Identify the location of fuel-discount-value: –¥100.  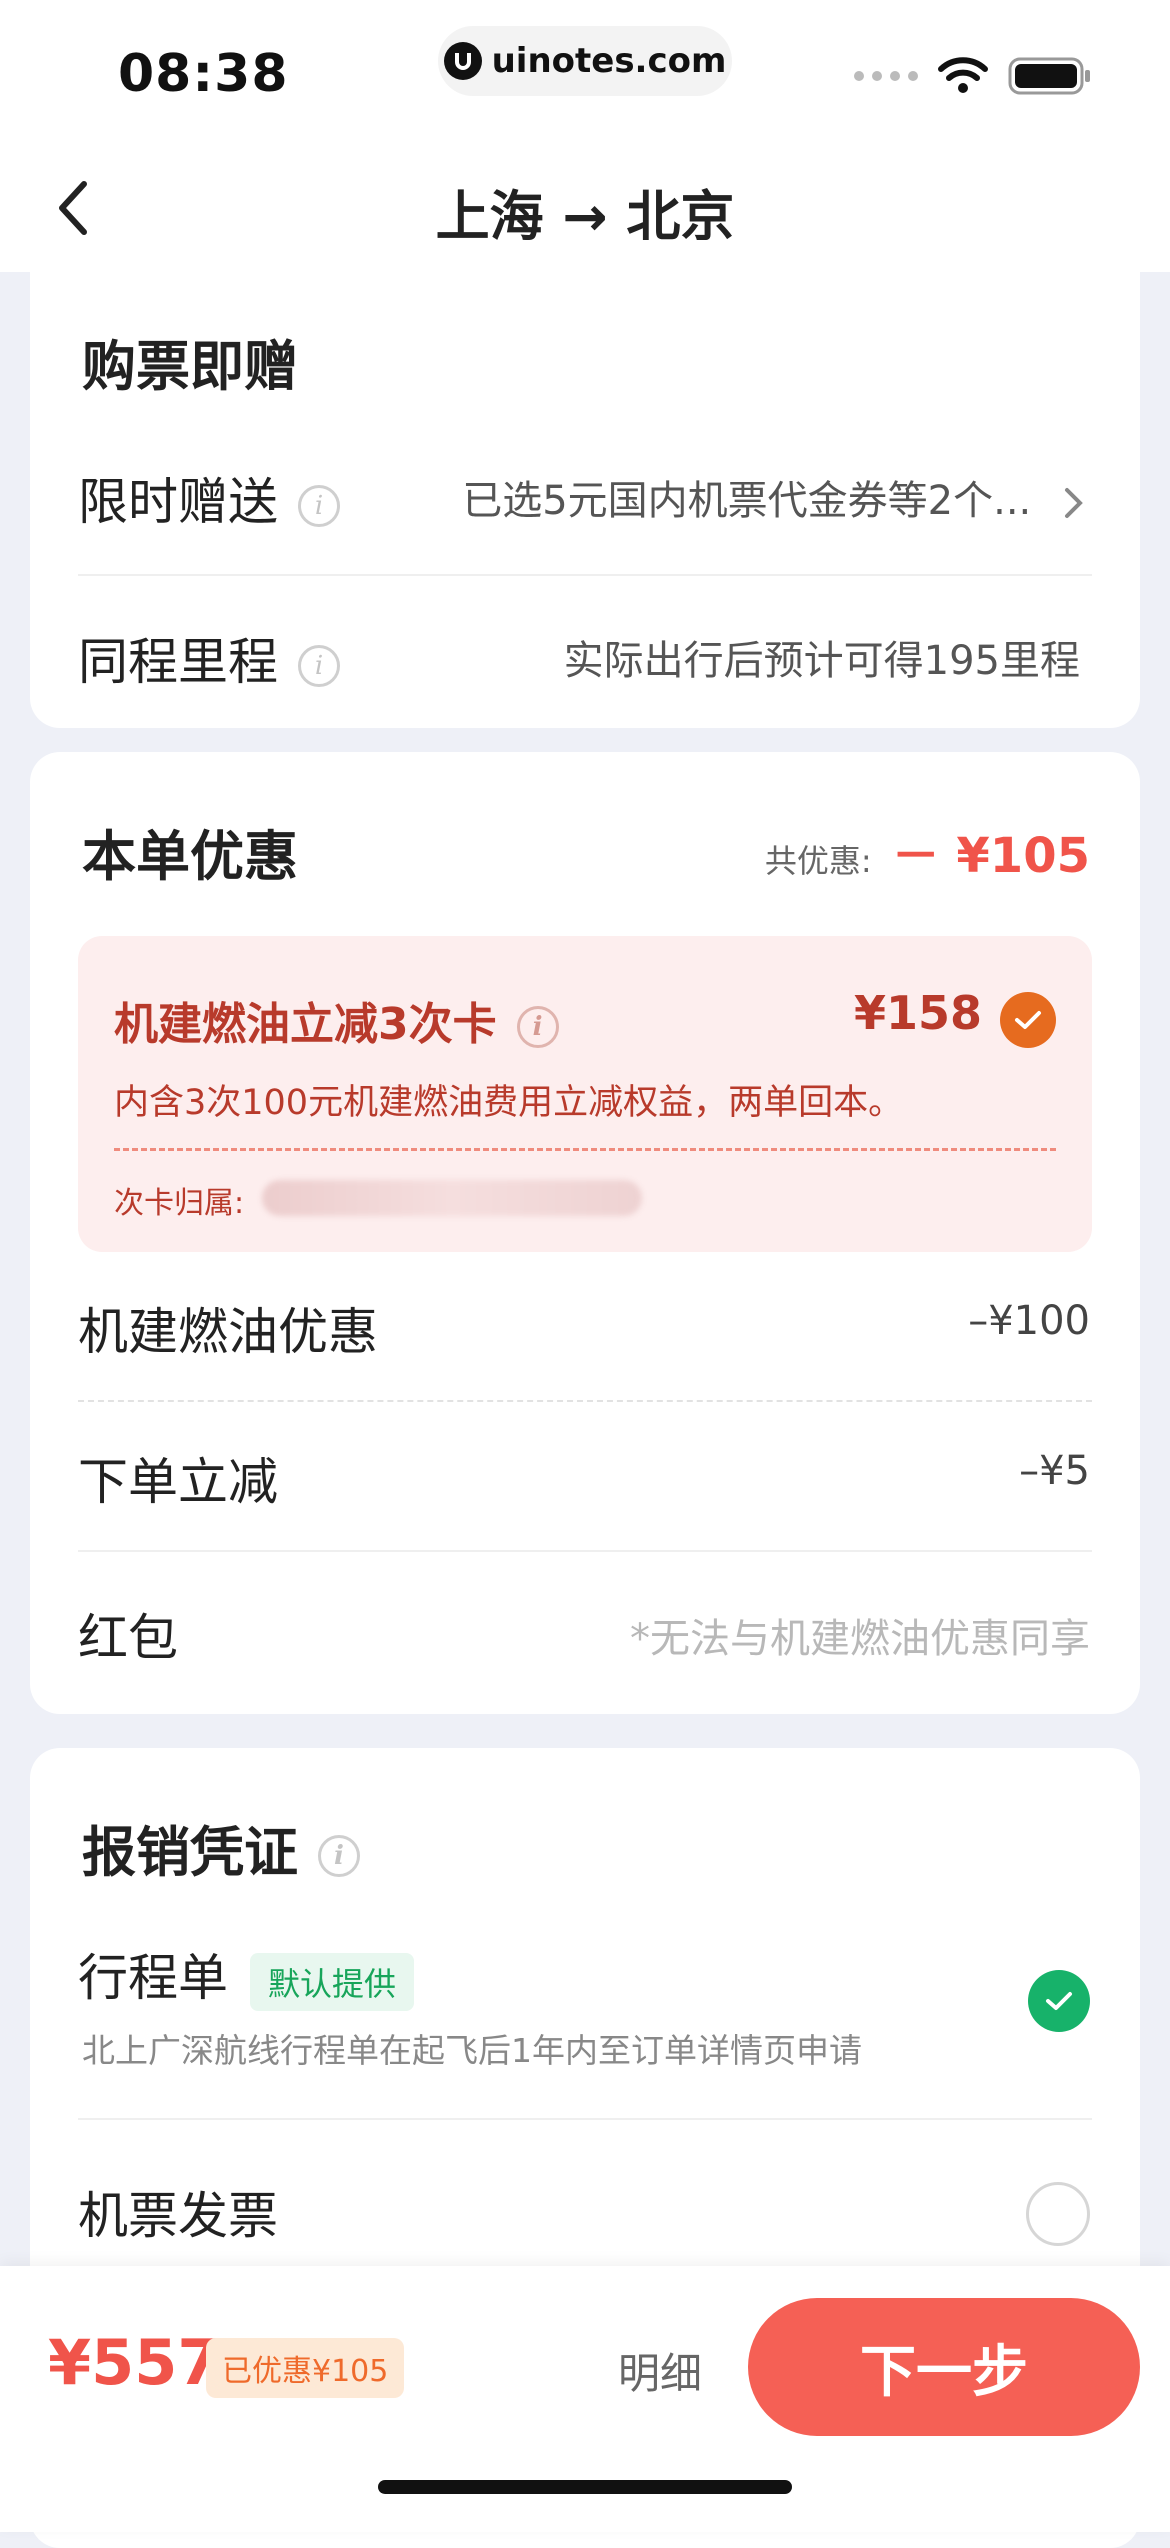
(1029, 1321).